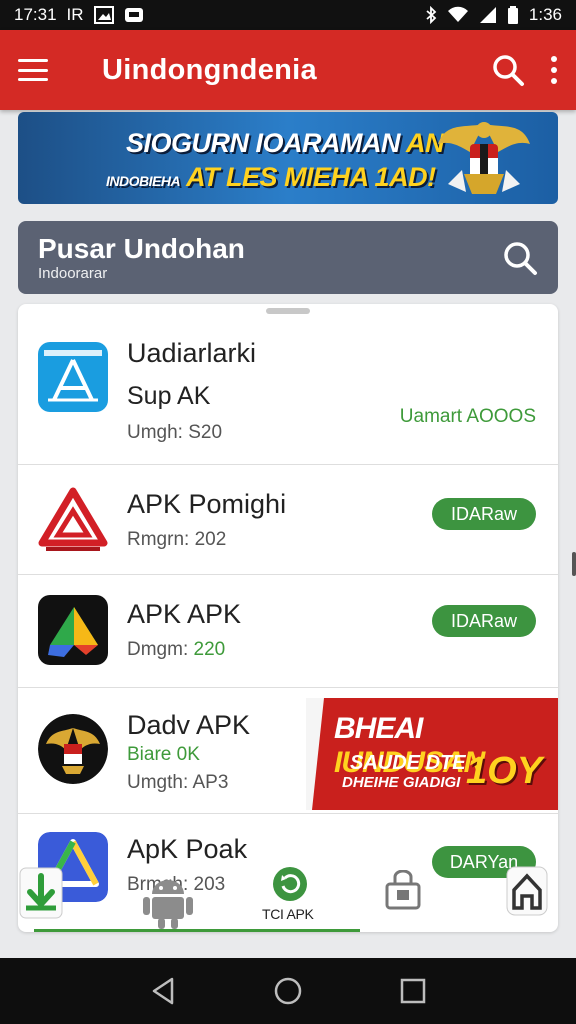  I want to click on home-icon, so click(288, 991).